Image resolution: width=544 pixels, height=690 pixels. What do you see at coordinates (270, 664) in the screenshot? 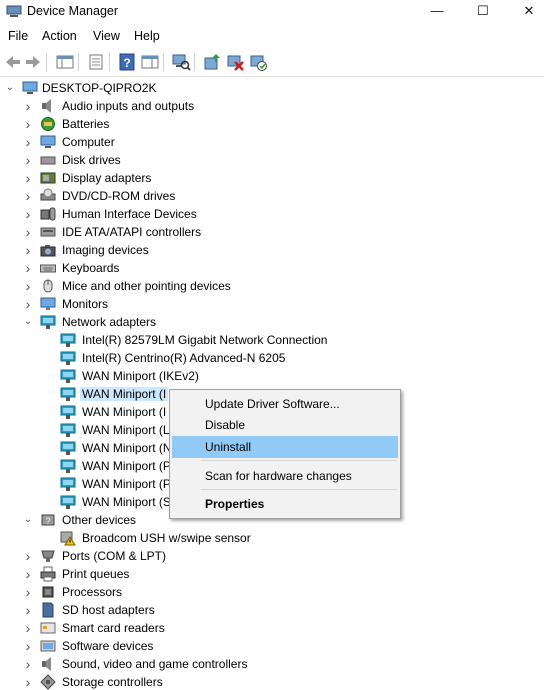
I see `tree-category: › Sound, video and game controllers` at bounding box center [270, 664].